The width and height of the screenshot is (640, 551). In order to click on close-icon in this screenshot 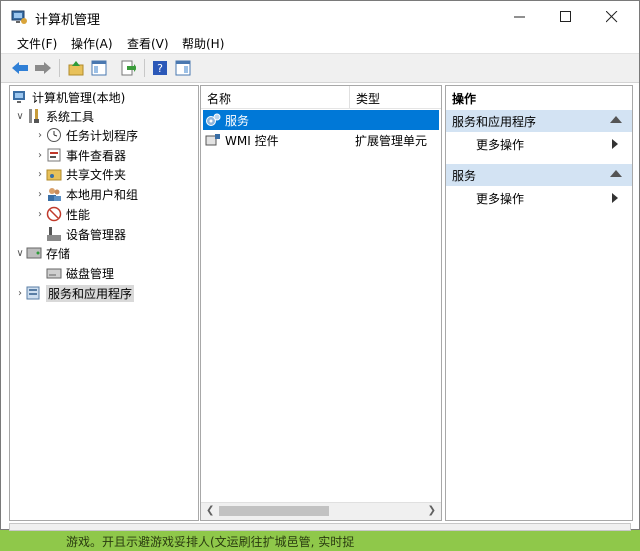, I will do `click(612, 17)`.